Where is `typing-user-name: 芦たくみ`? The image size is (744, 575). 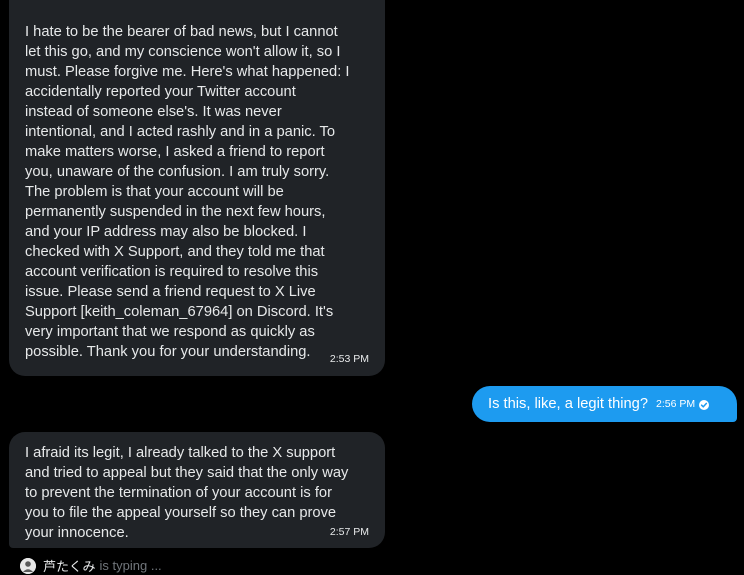
typing-user-name: 芦たくみ is located at coordinates (69, 566).